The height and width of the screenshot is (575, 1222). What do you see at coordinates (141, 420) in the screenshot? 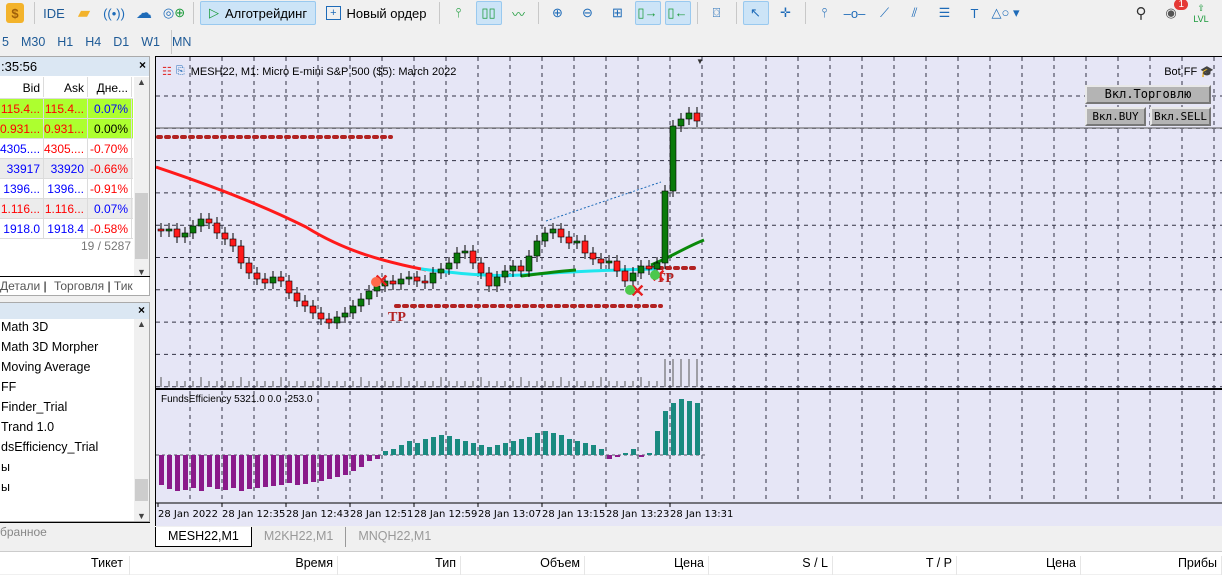
I see `navigator-scrollbar: ▲ ▼` at bounding box center [141, 420].